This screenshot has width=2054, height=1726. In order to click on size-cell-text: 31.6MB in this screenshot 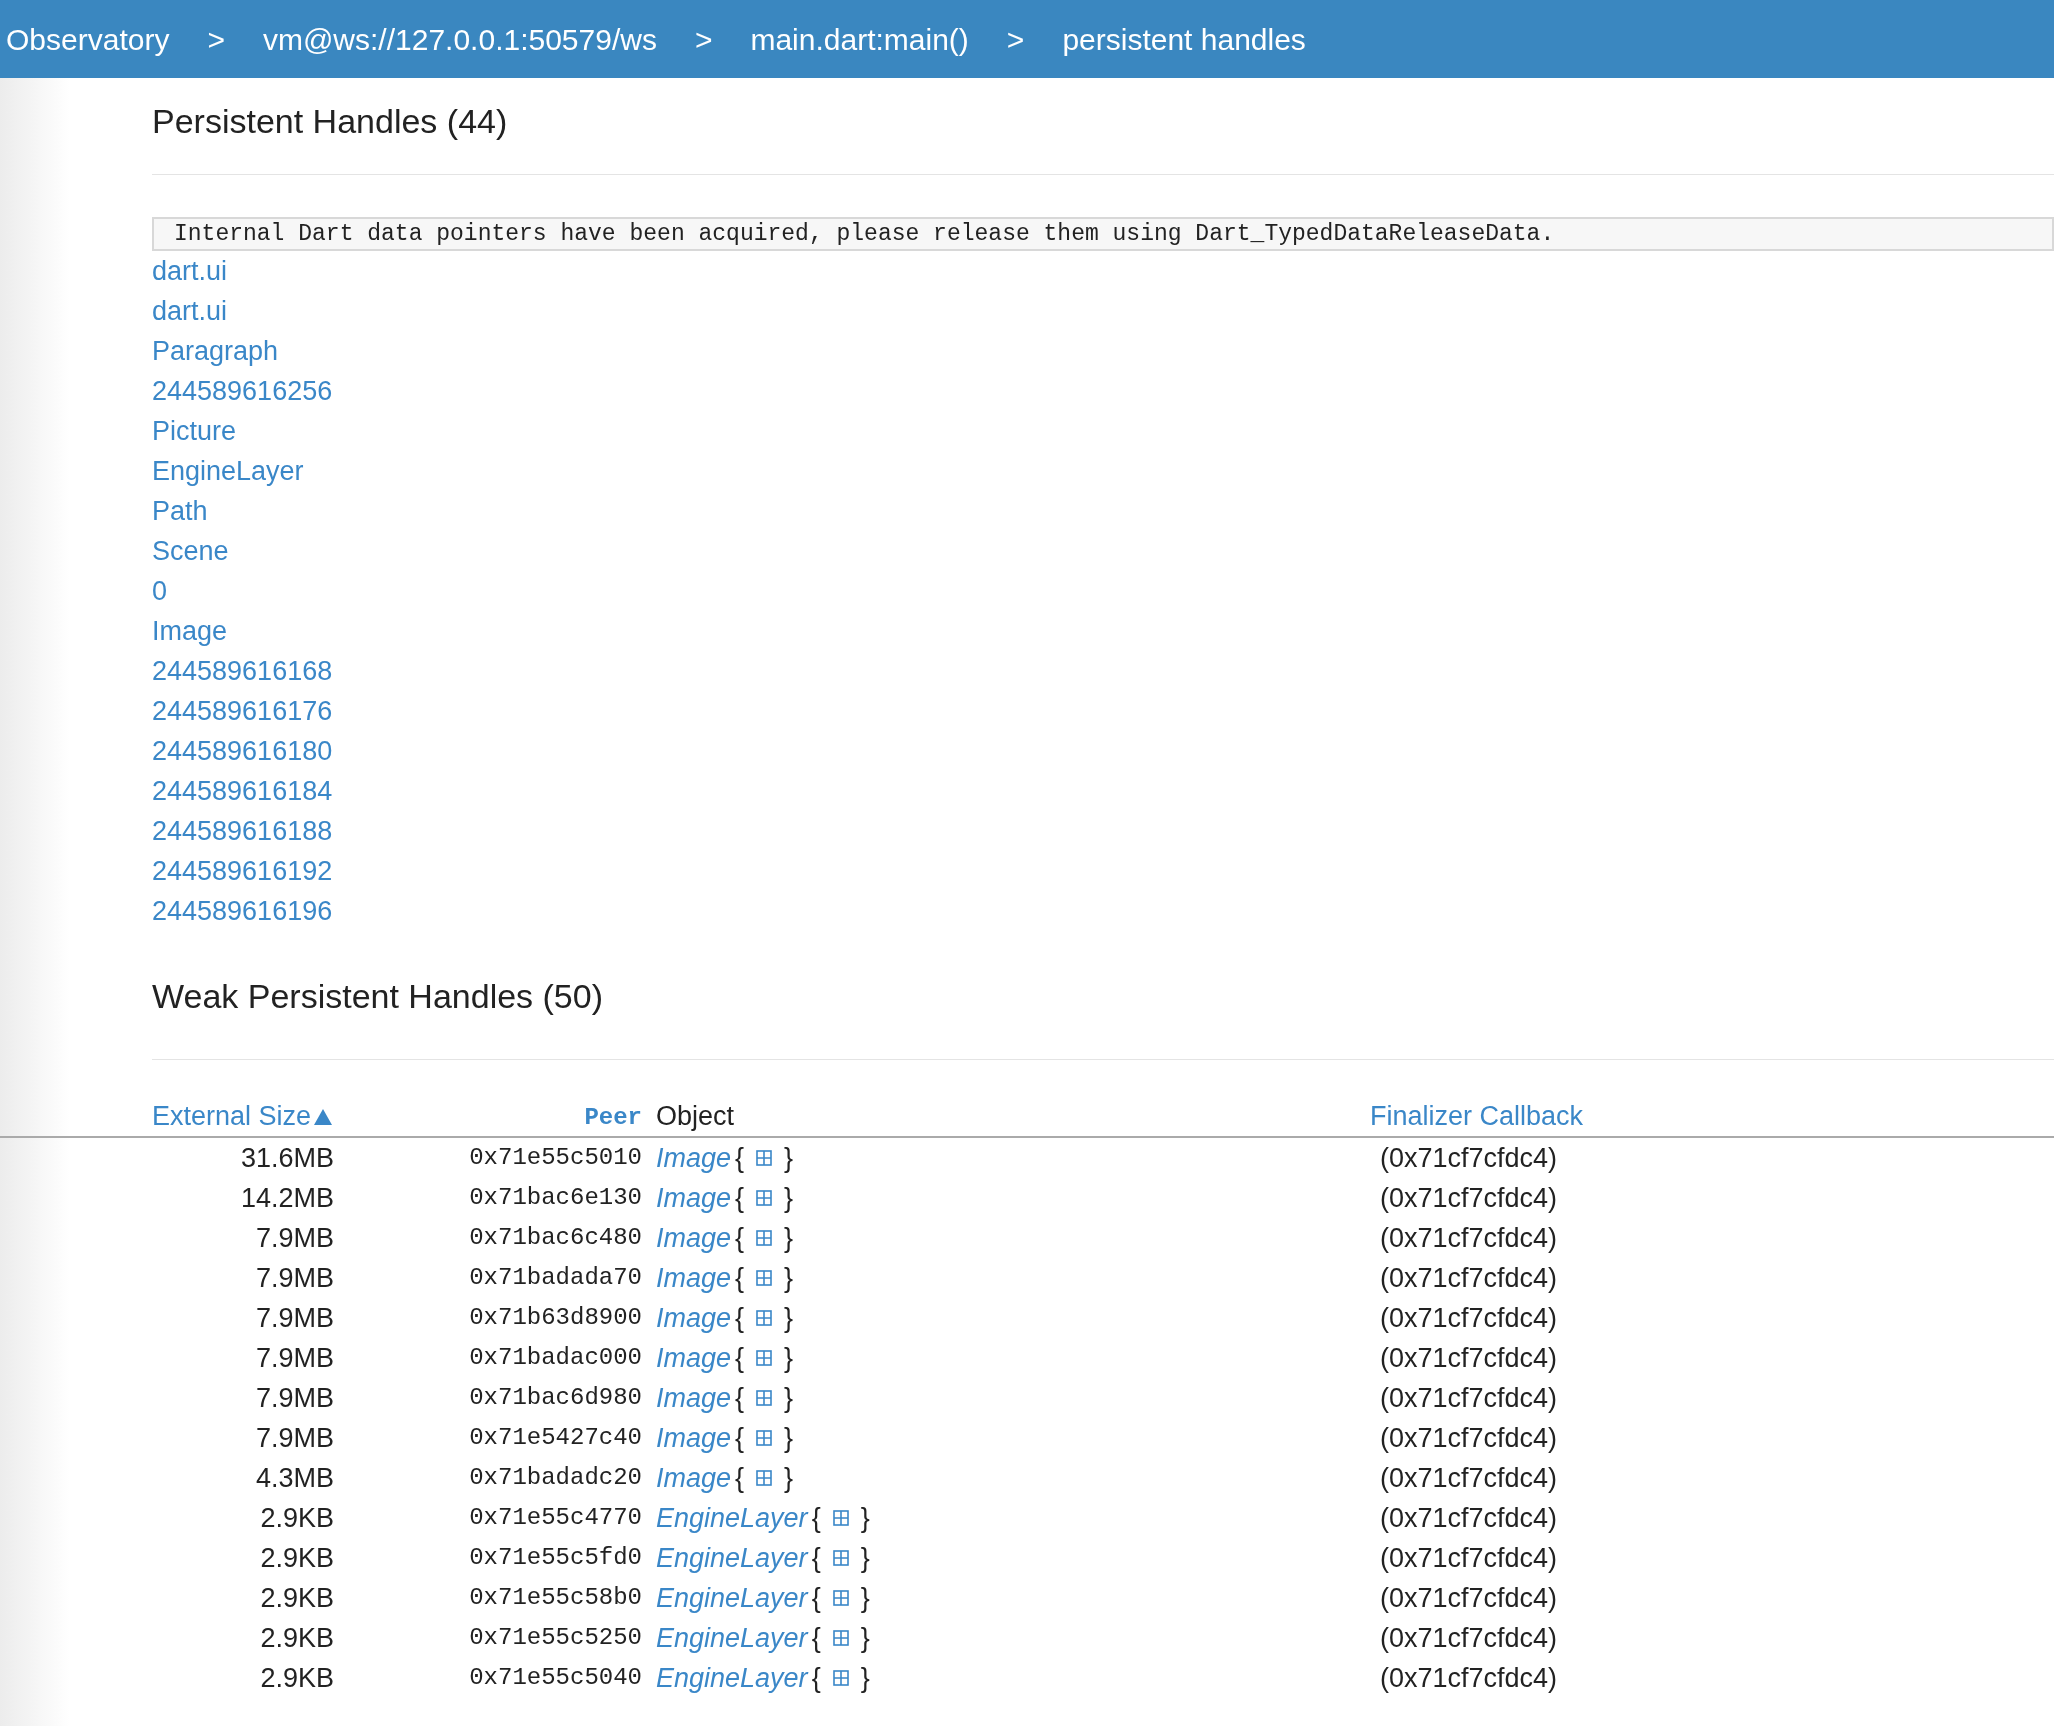, I will do `click(286, 1158)`.